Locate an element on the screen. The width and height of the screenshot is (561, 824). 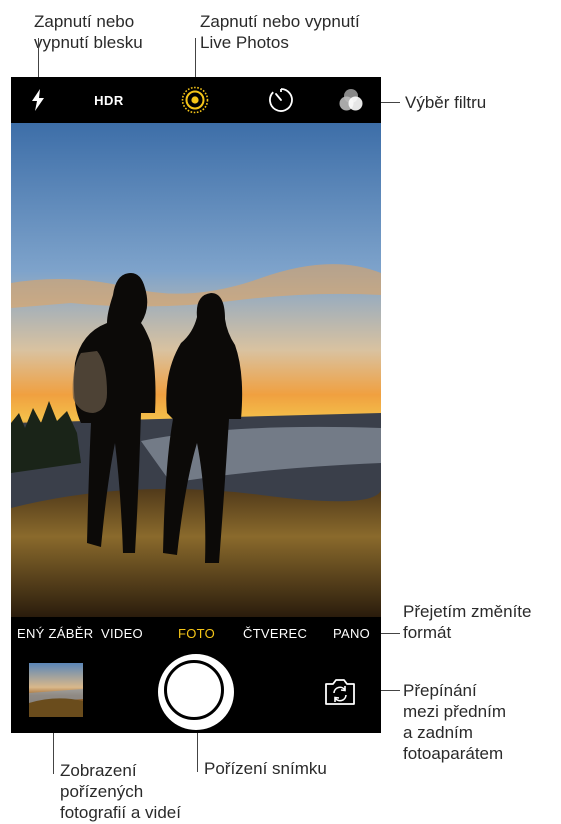
filters-icon is located at coordinates (351, 100).